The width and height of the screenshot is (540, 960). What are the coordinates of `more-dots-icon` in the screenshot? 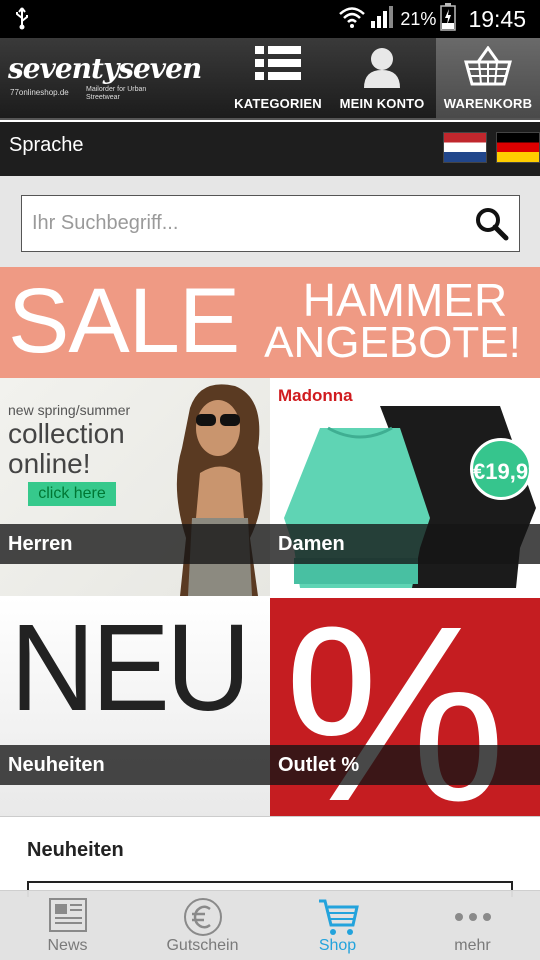 It's located at (473, 917).